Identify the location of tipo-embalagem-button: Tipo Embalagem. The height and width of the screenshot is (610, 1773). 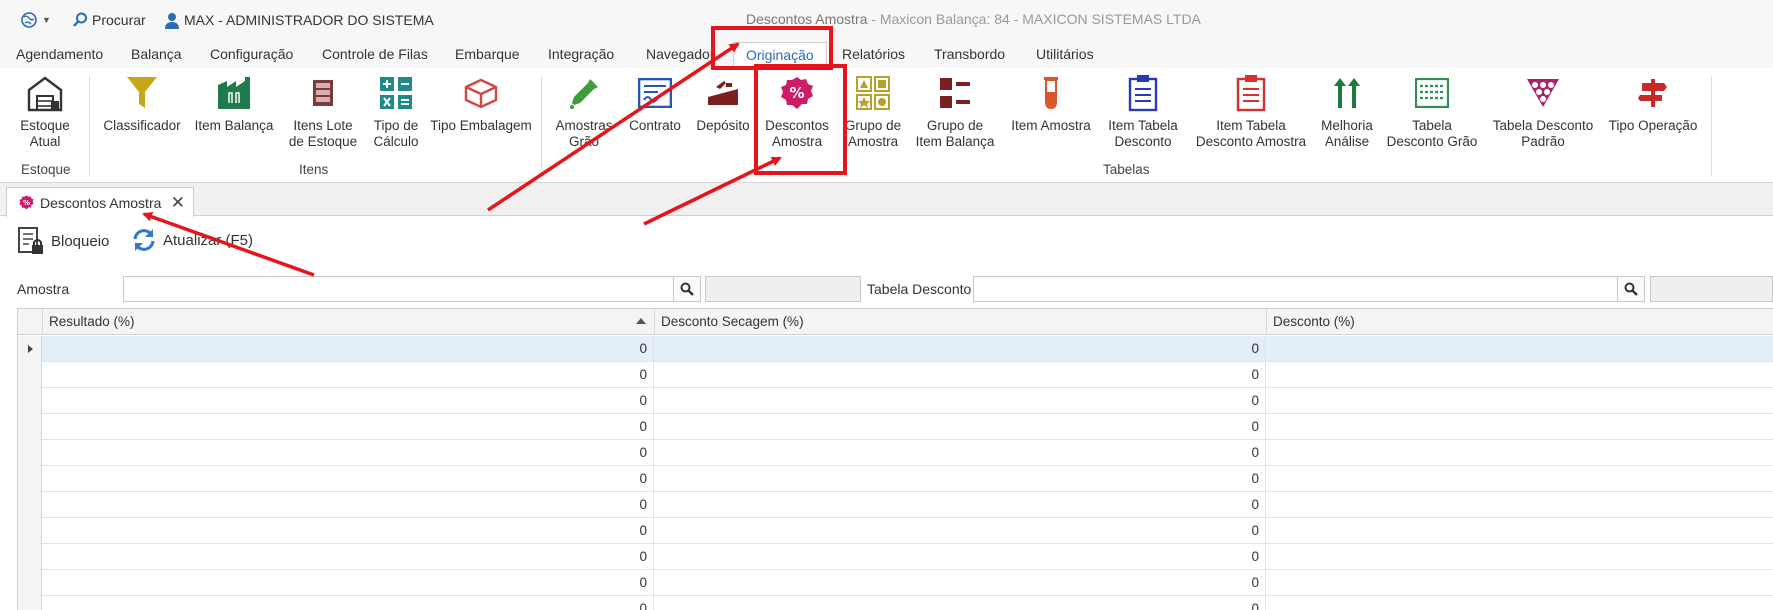
(481, 103).